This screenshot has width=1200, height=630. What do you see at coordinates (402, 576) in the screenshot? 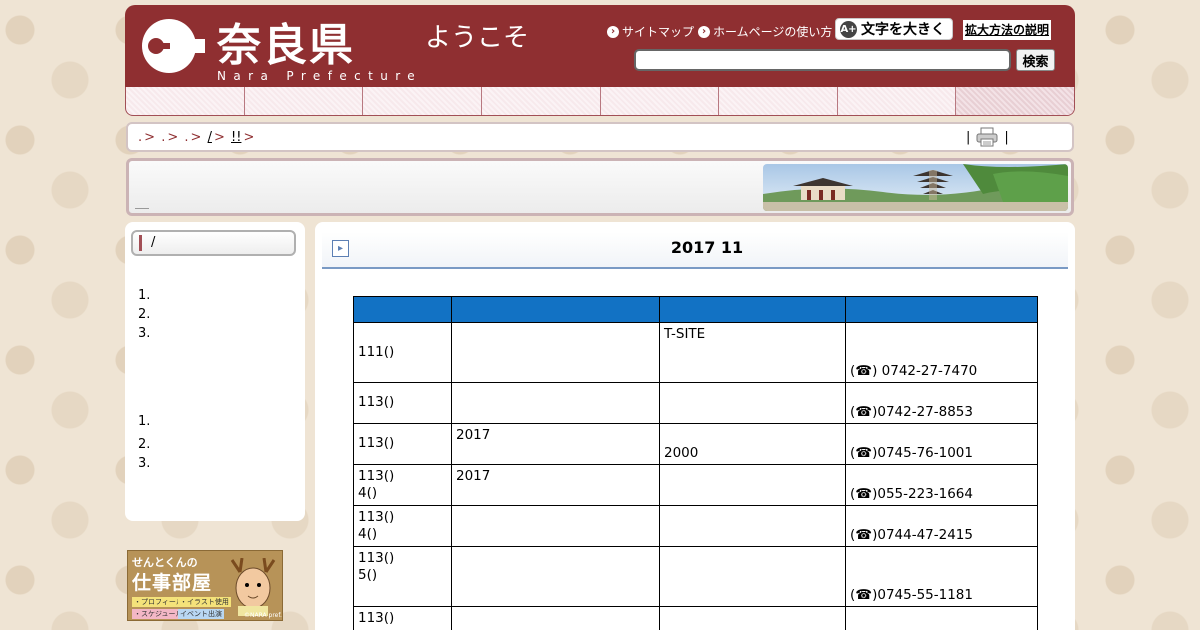
I see `table-cell: 113() 5()` at bounding box center [402, 576].